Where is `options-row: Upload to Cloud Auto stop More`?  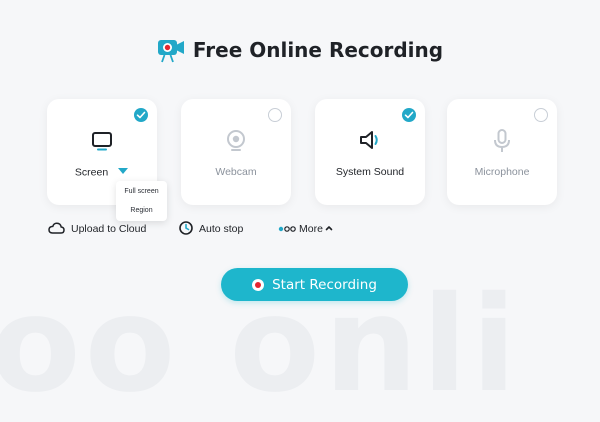 options-row: Upload to Cloud Auto stop More is located at coordinates (300, 229).